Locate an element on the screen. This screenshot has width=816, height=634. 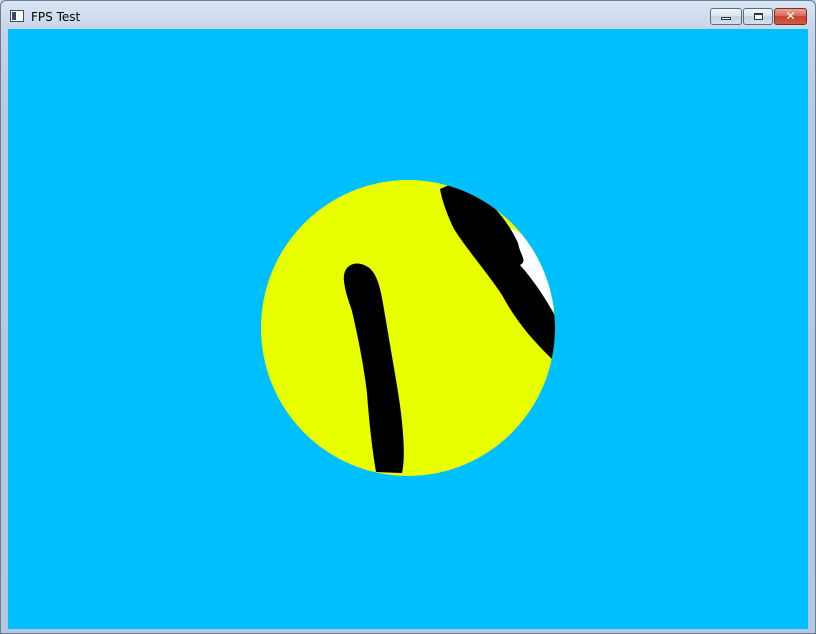
maximize-icon is located at coordinates (758, 16).